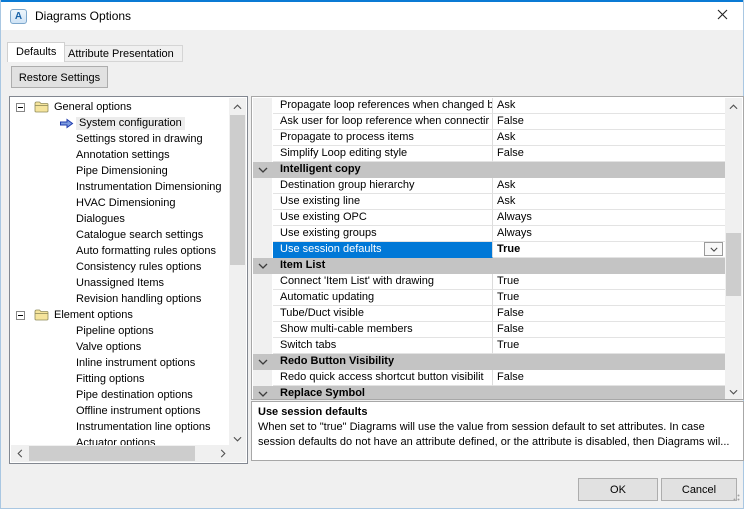  What do you see at coordinates (383, 186) in the screenshot?
I see `property-name: Destination group hierarchy` at bounding box center [383, 186].